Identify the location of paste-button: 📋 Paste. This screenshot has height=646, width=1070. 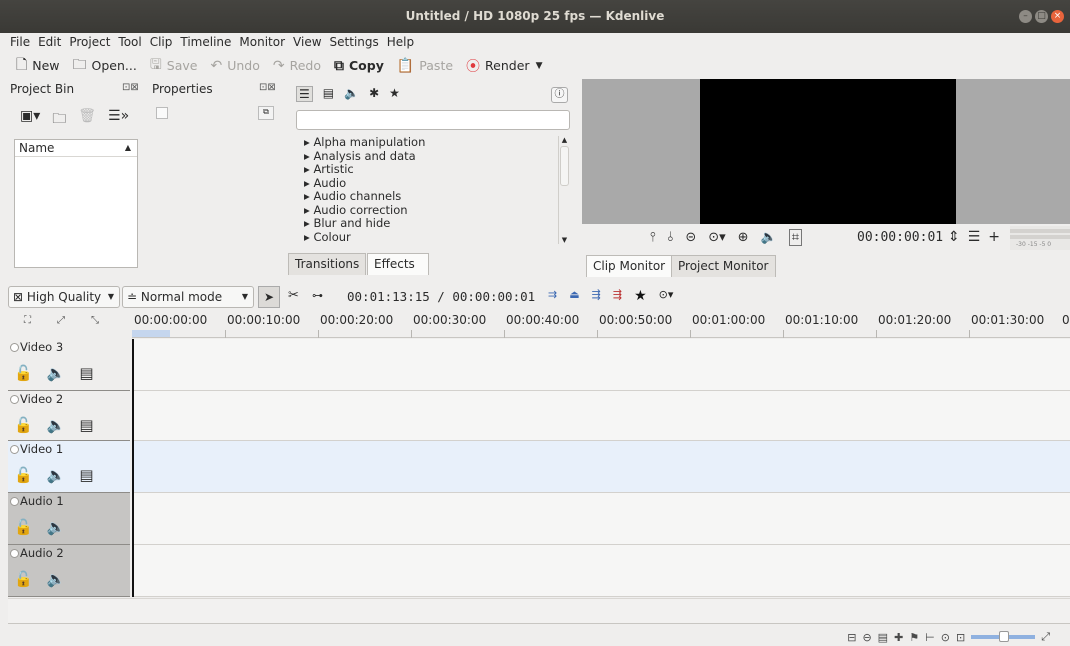
(425, 66).